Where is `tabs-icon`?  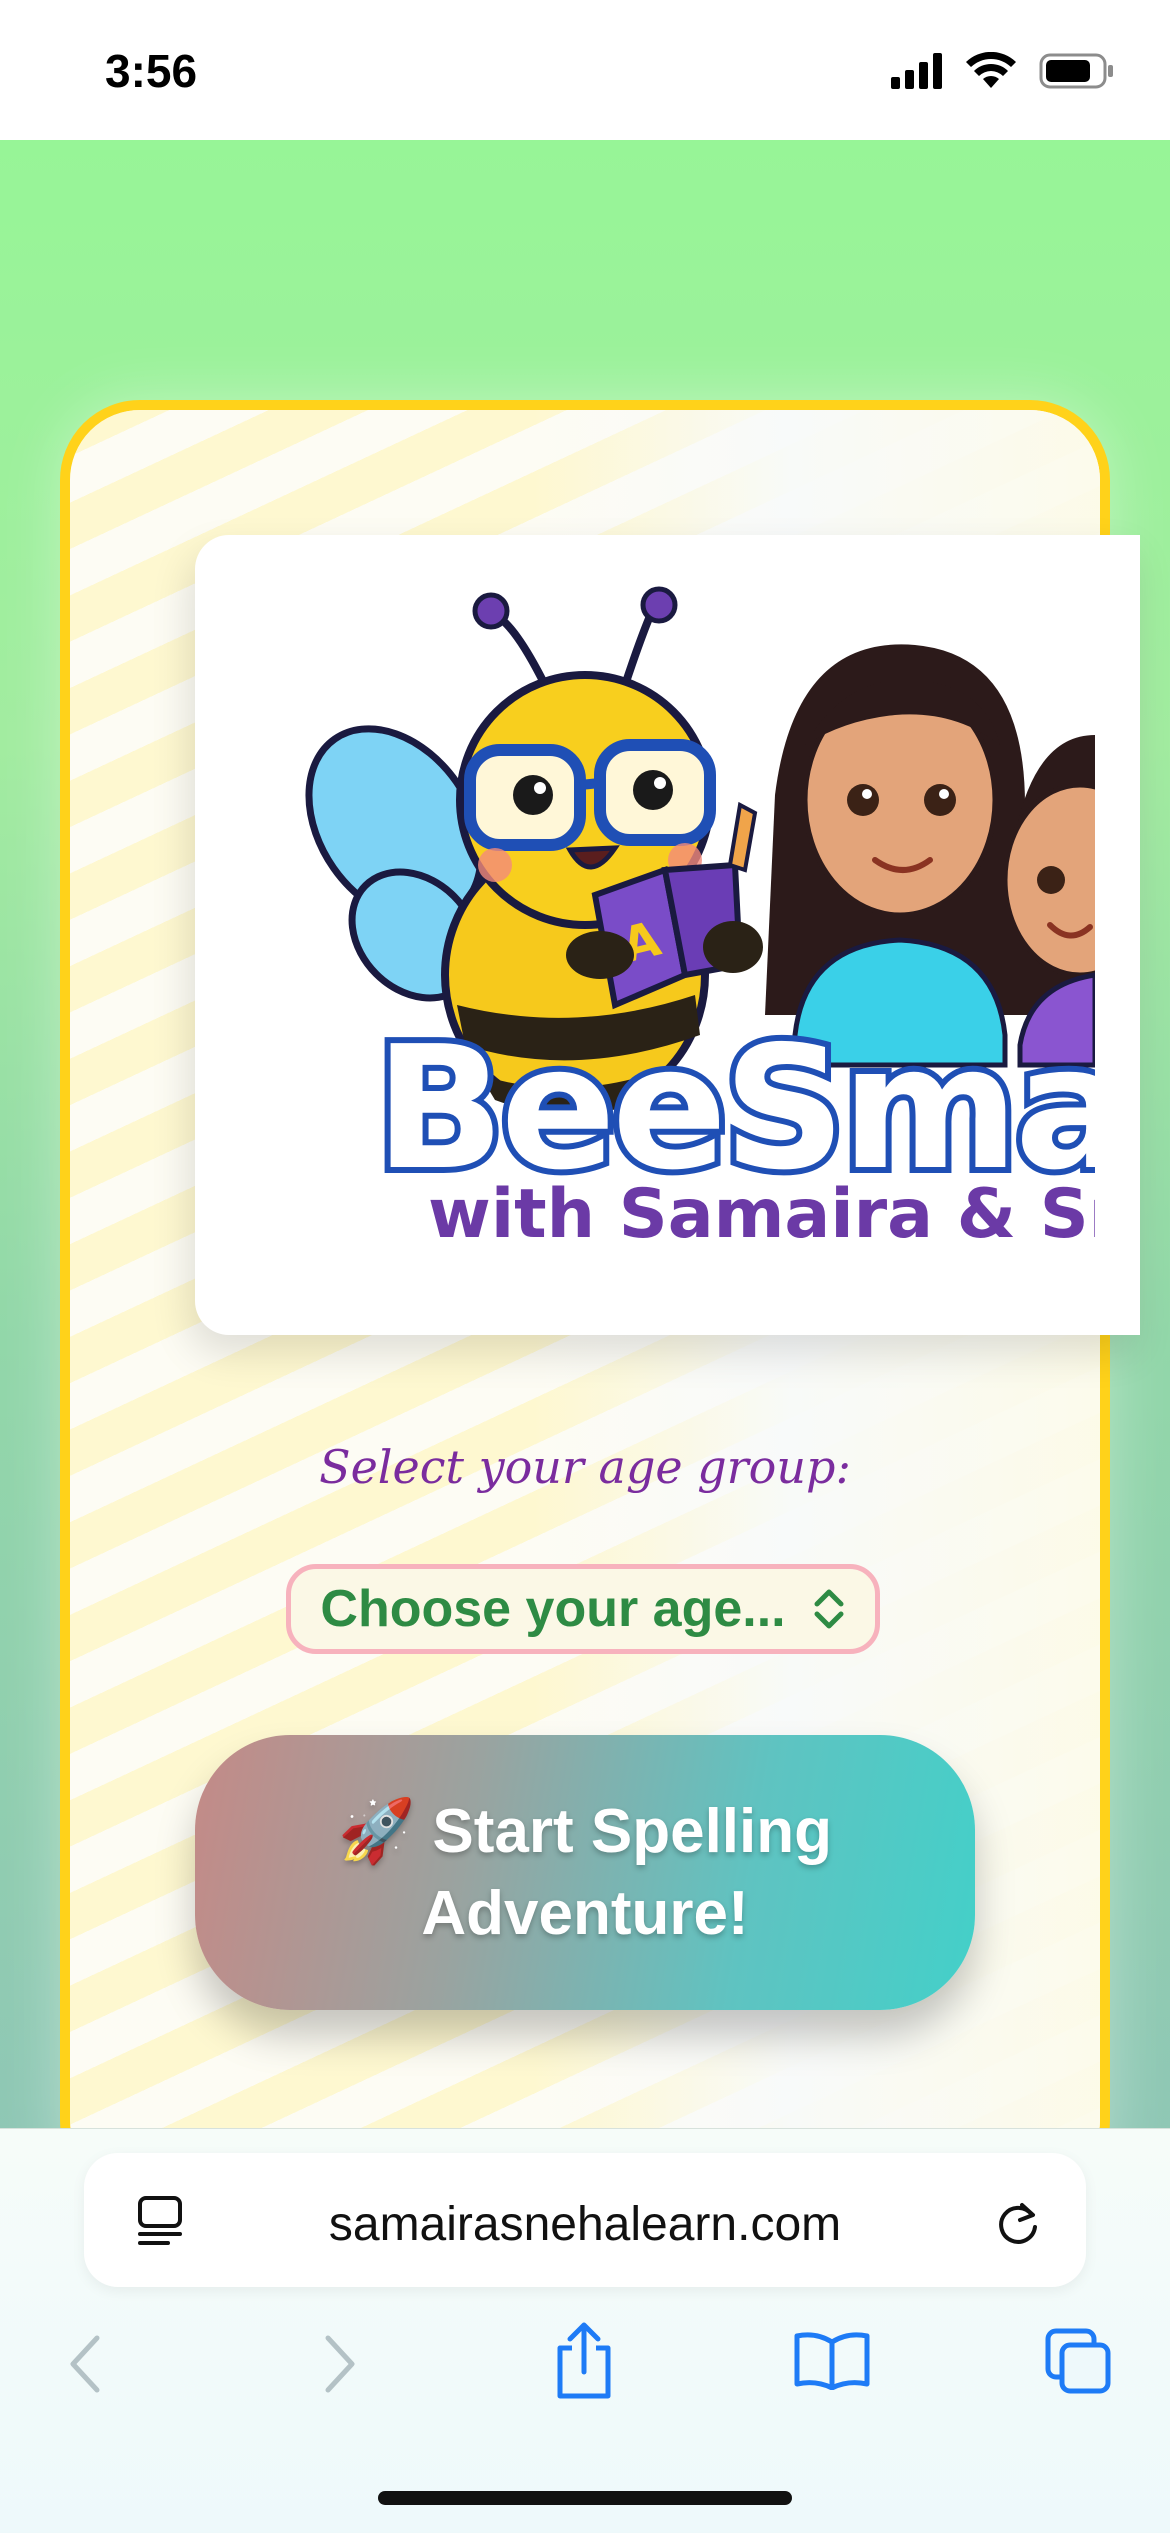
tabs-icon is located at coordinates (1078, 2361).